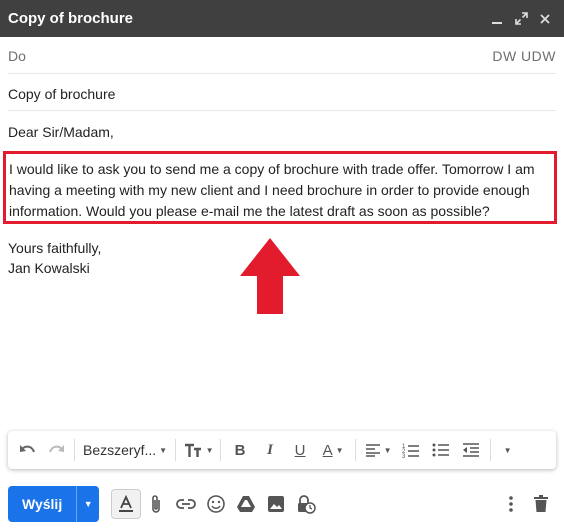  What do you see at coordinates (240, 450) in the screenshot?
I see `bold-icon: B` at bounding box center [240, 450].